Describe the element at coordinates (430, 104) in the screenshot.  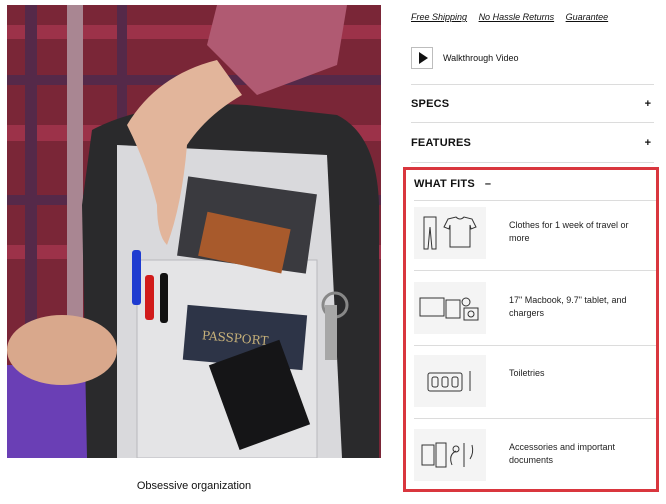
I see `specs-title: SPECS` at that location.